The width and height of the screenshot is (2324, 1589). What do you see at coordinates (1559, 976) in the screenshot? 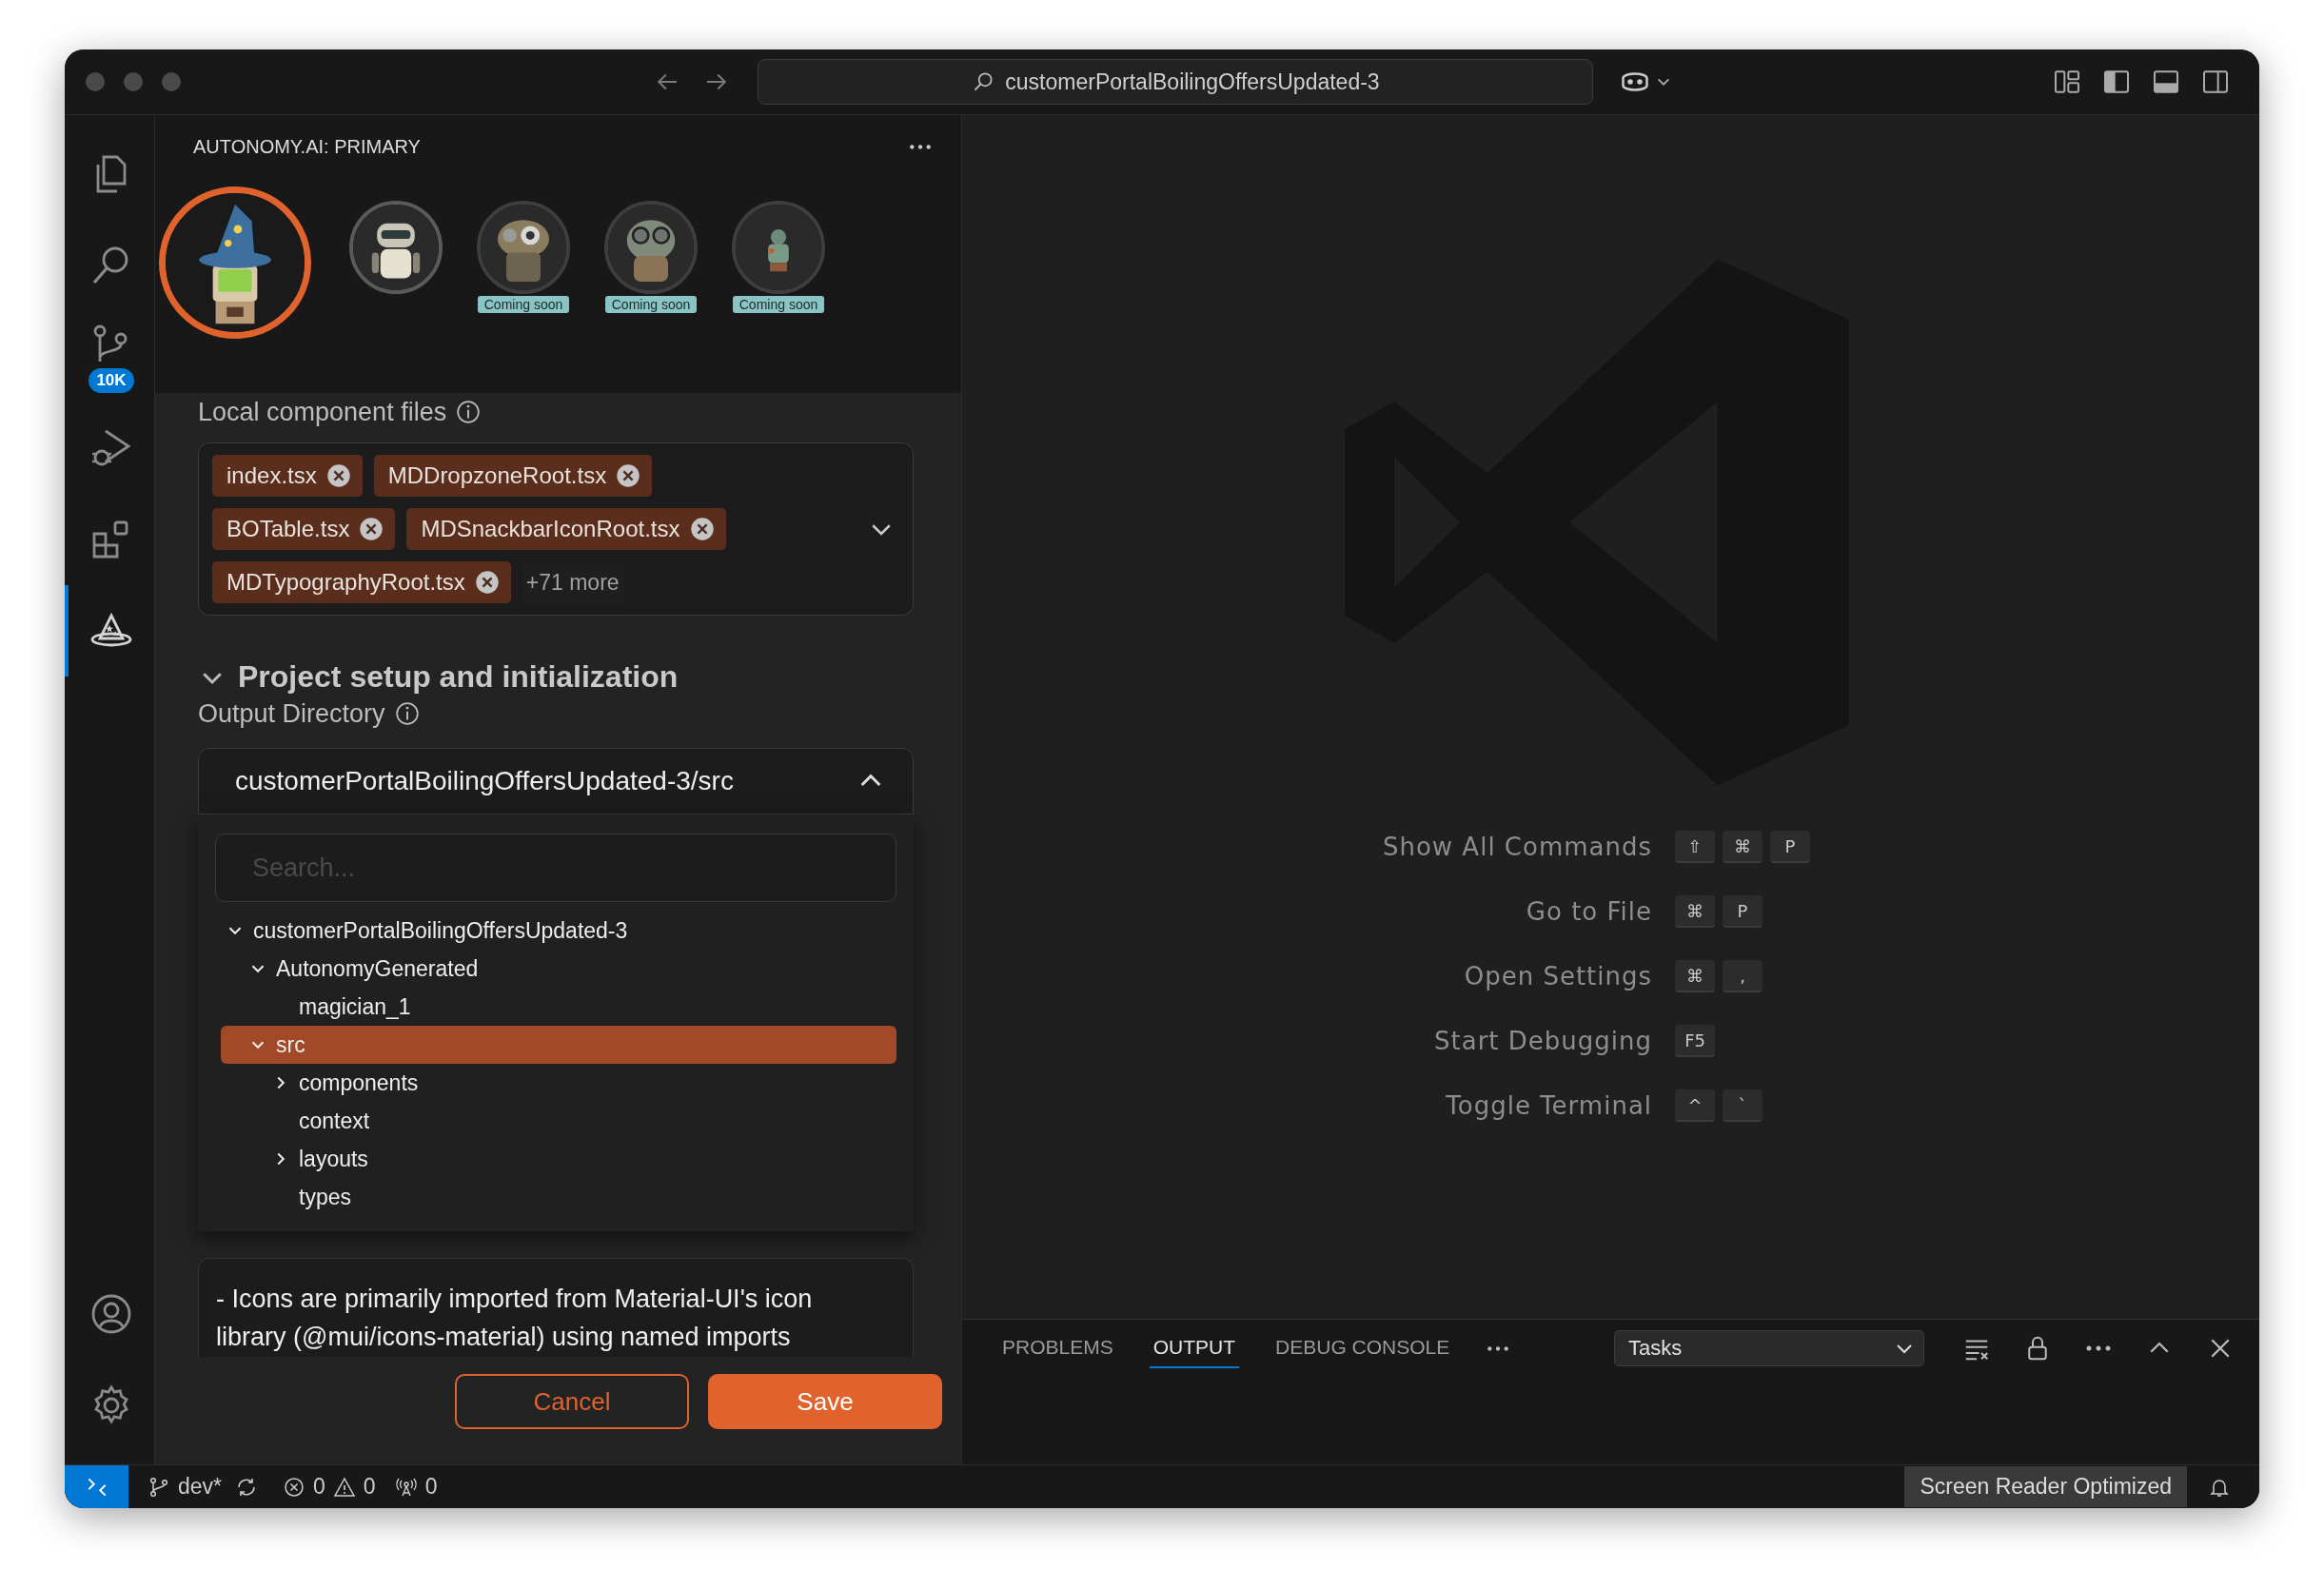
I see `shortcut-label: Open Settings` at bounding box center [1559, 976].